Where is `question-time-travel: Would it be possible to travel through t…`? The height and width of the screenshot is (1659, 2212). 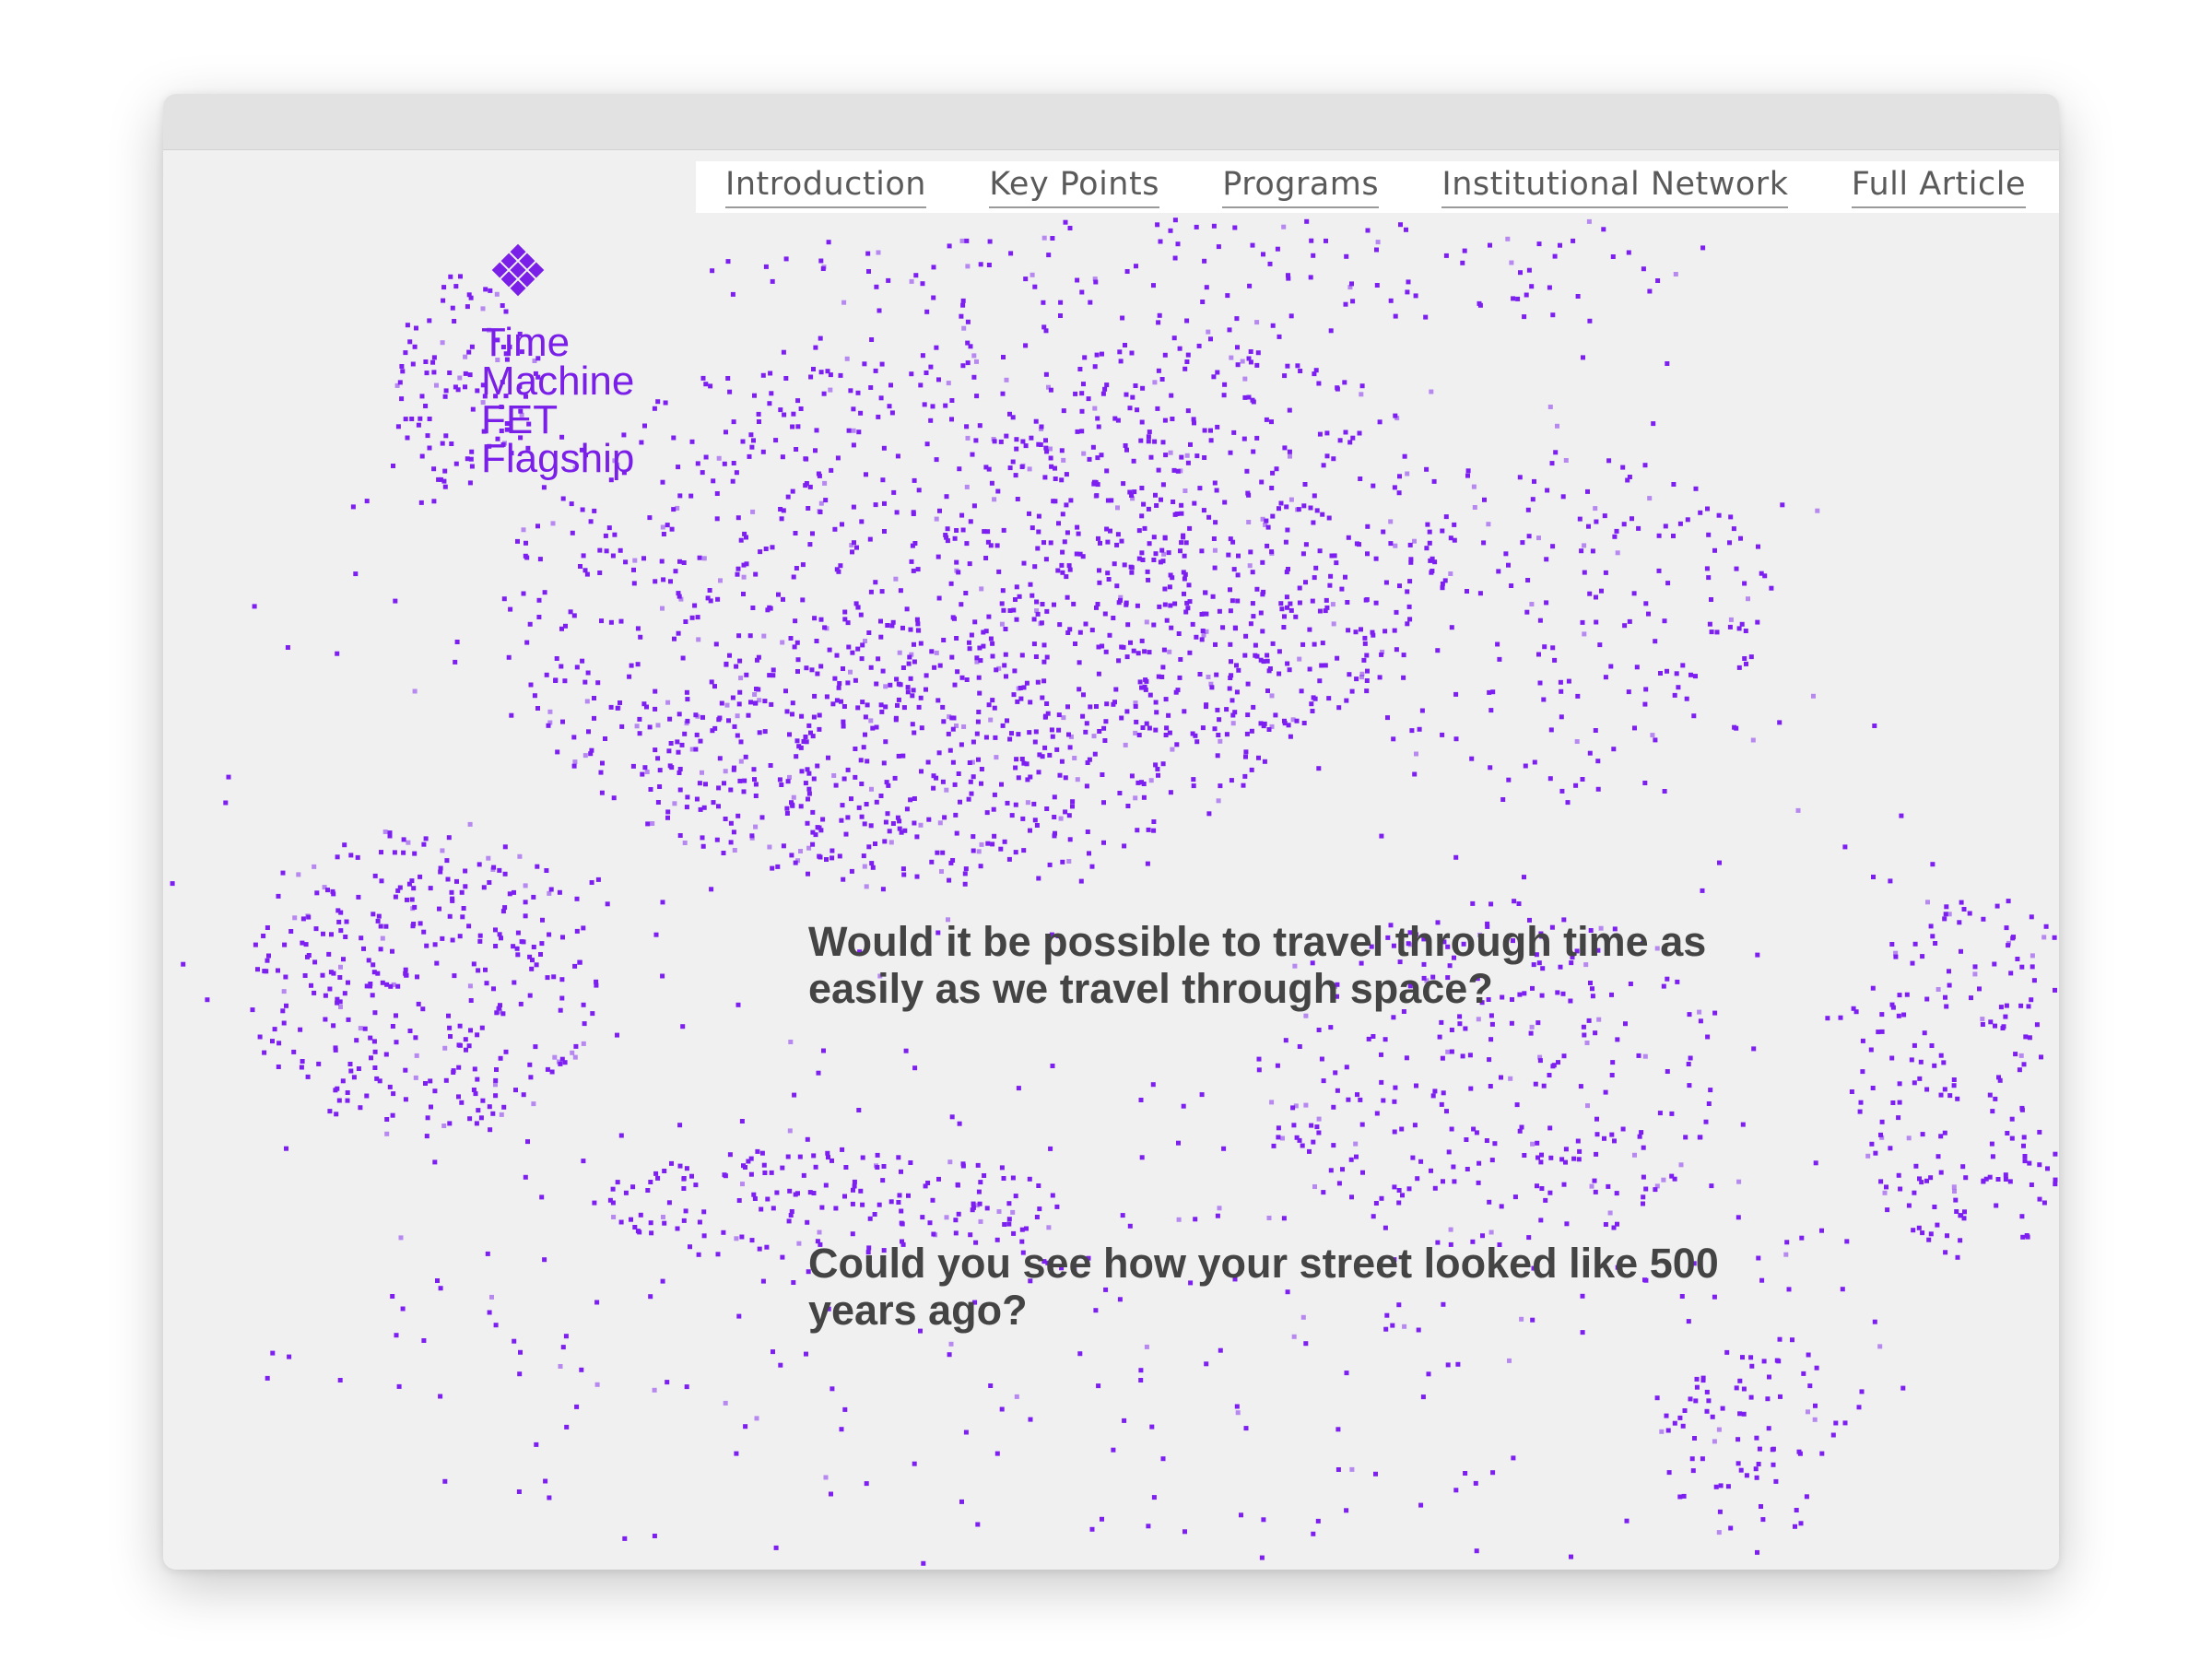 question-time-travel: Would it be possible to travel through t… is located at coordinates (1257, 965).